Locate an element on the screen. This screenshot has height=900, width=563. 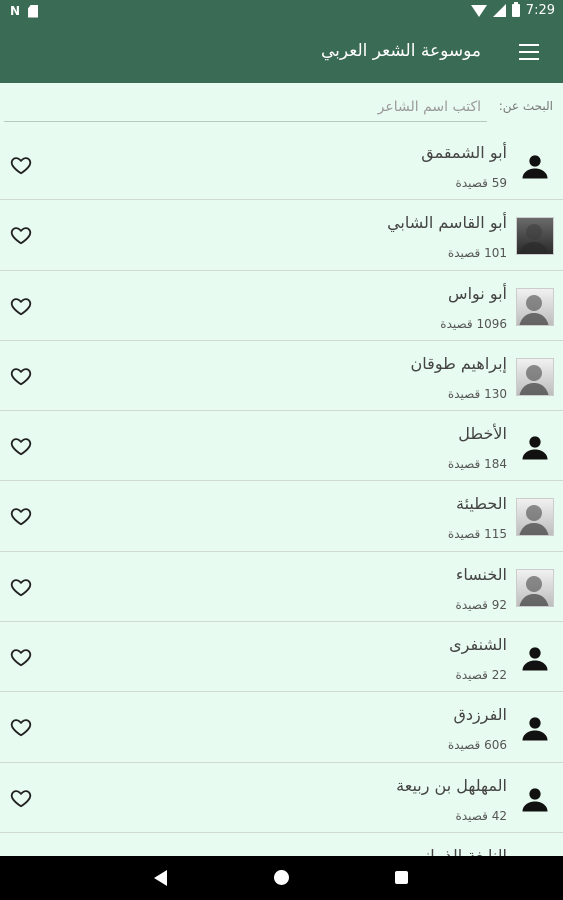
app-title: موسوعة الشعر العربي is located at coordinates (400, 51).